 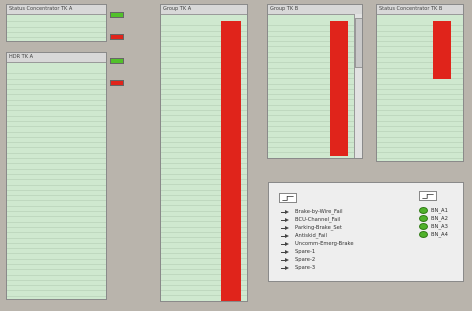 I want to click on legend-item: Parking-Brake_Set, so click(x=311, y=228).